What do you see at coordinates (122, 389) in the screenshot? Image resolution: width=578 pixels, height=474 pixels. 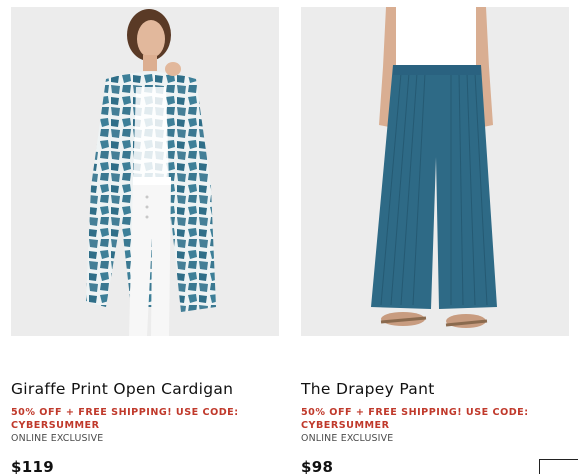 I see `product-title: Giraffe Print Open Cardigan` at bounding box center [122, 389].